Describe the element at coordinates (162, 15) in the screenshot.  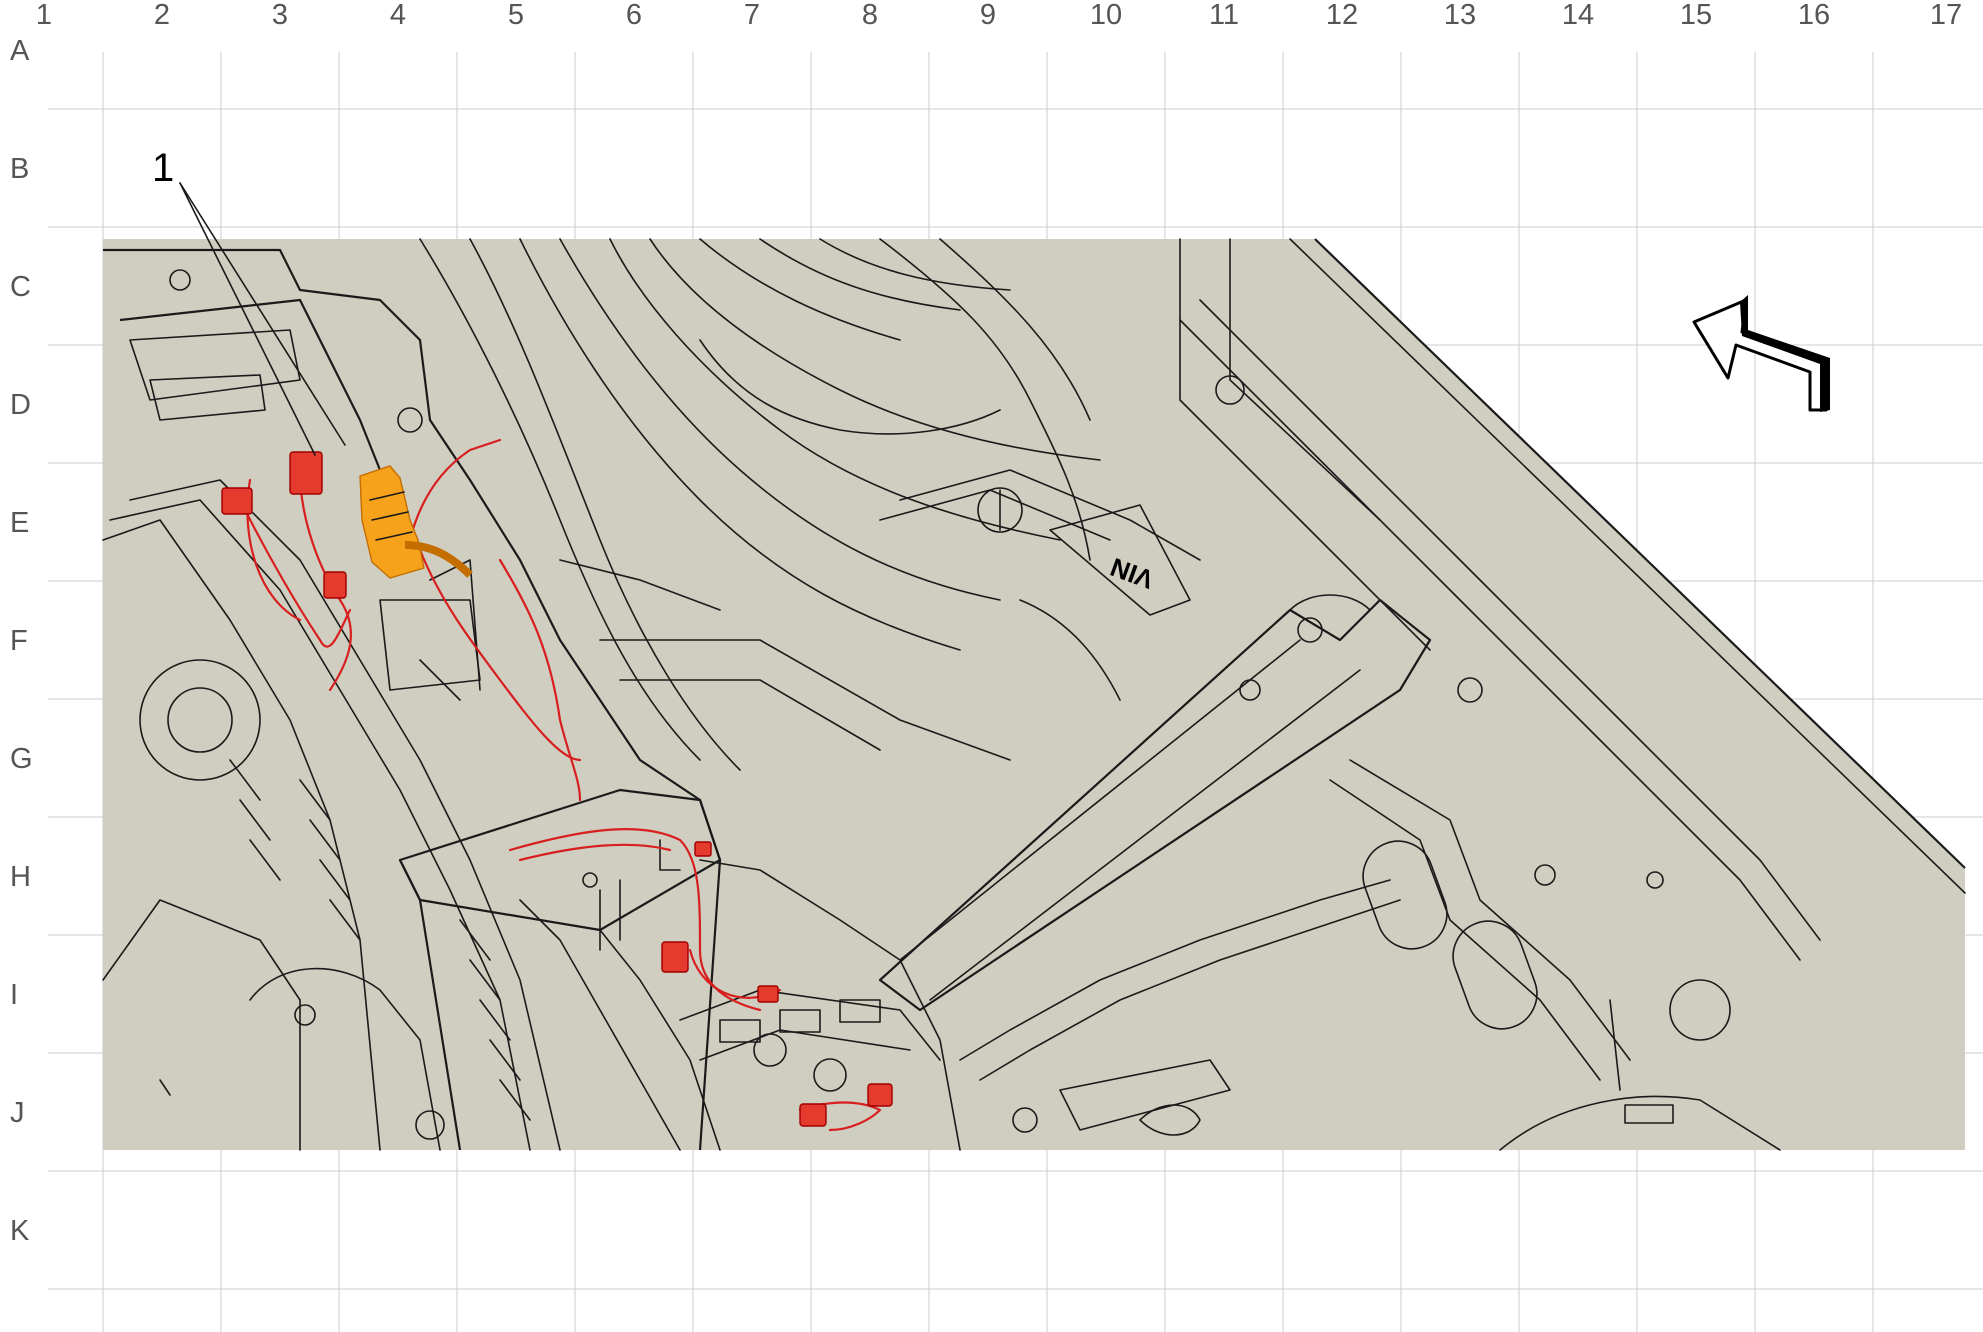
I see `column-label: 2` at that location.